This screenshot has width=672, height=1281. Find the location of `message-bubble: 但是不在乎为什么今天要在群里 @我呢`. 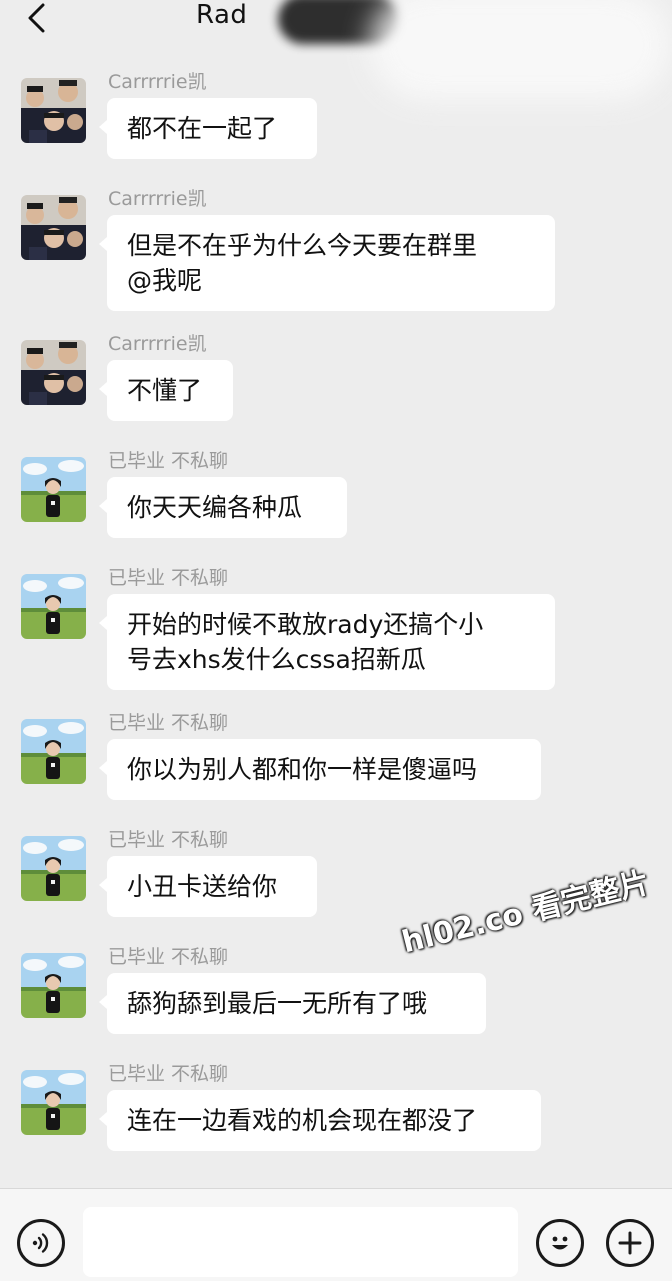

message-bubble: 但是不在乎为什么今天要在群里 @我呢 is located at coordinates (327, 263).